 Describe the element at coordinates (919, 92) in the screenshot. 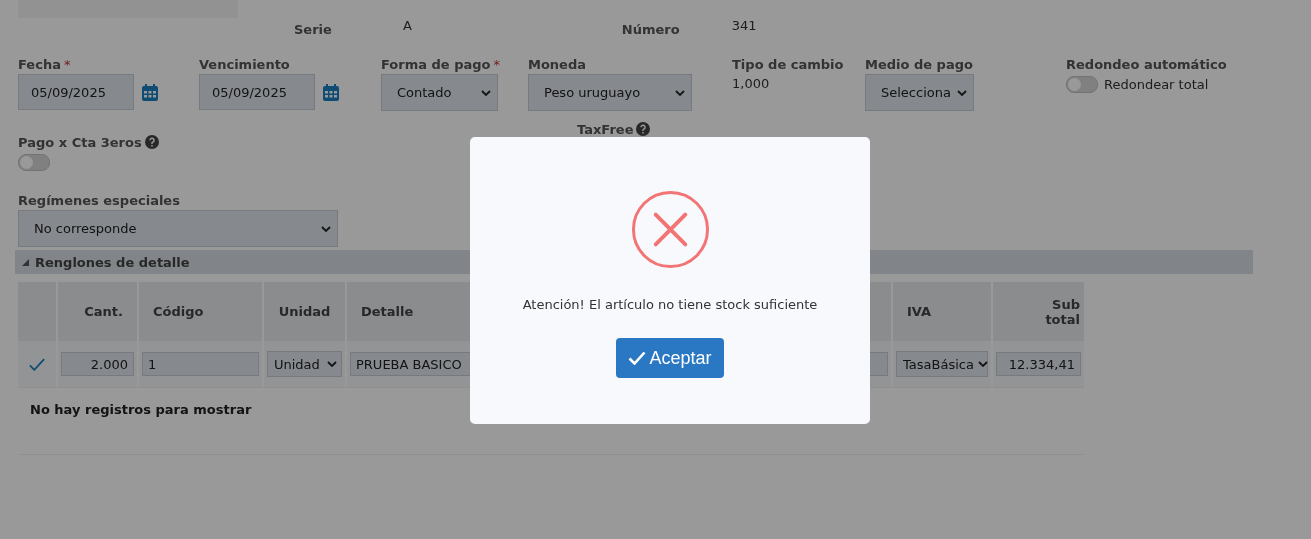

I see `select-field: Selecciona` at that location.